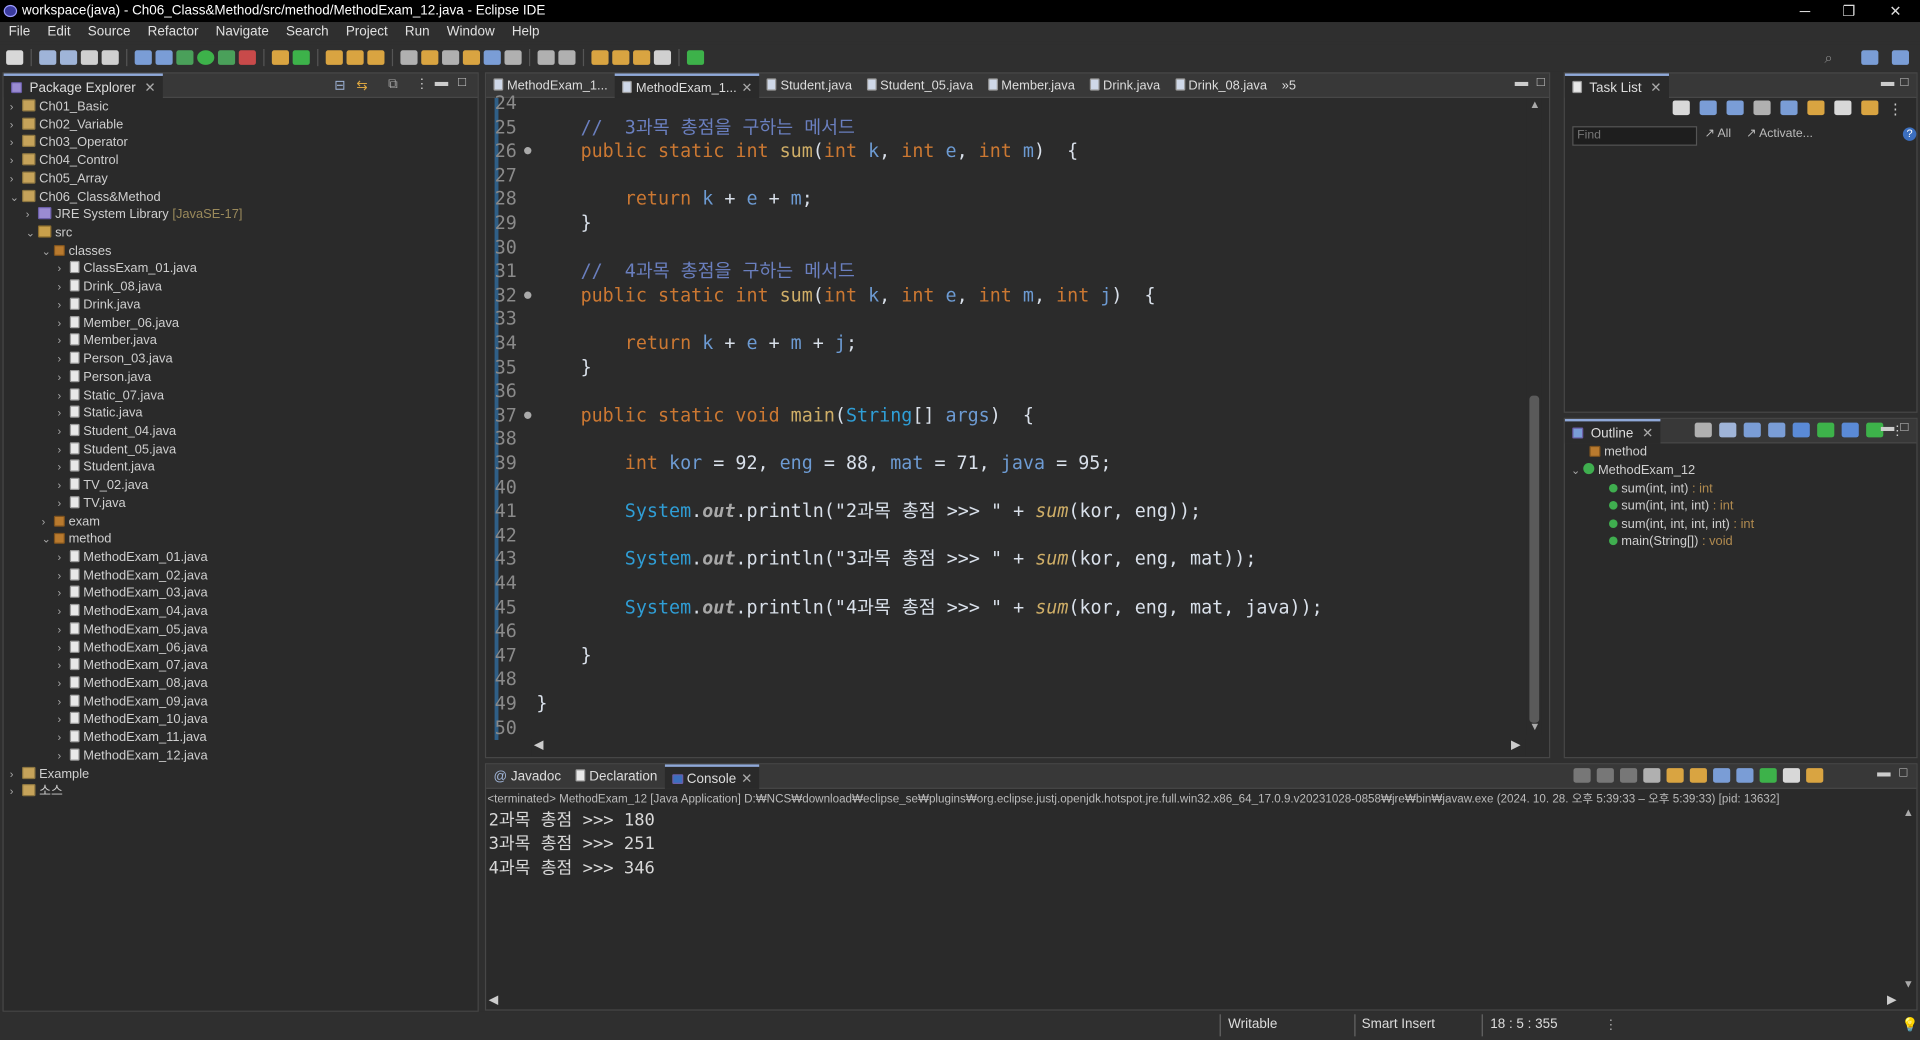 The height and width of the screenshot is (1040, 1920). What do you see at coordinates (785, 416) in the screenshot?
I see `code-line: public static void main(String[] args) {` at bounding box center [785, 416].